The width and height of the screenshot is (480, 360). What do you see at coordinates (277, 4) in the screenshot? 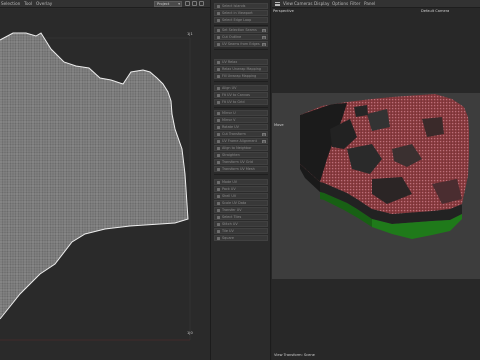
I see `hamburger-menu-icon` at bounding box center [277, 4].